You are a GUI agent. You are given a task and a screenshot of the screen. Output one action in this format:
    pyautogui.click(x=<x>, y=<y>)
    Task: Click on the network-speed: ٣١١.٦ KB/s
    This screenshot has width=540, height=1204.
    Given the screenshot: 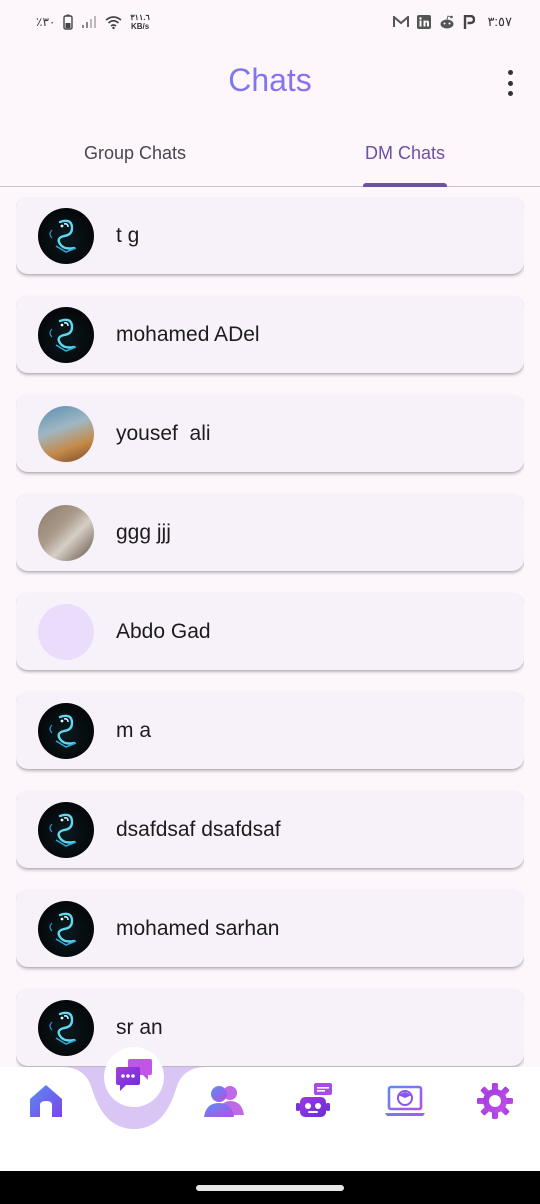 What is the action you would take?
    pyautogui.click(x=139, y=22)
    